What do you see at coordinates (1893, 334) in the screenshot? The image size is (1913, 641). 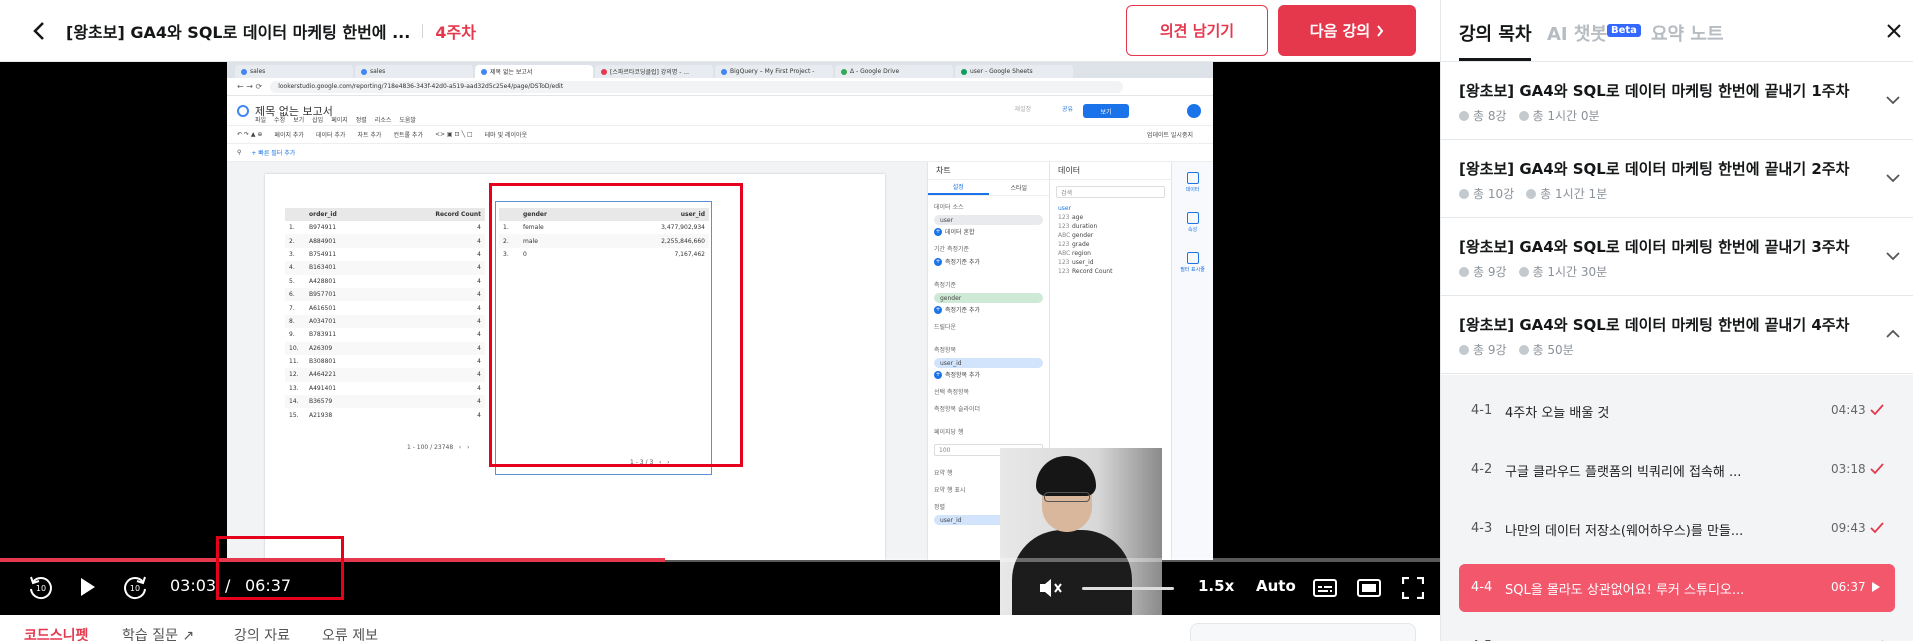 I see `chevron-up-icon` at bounding box center [1893, 334].